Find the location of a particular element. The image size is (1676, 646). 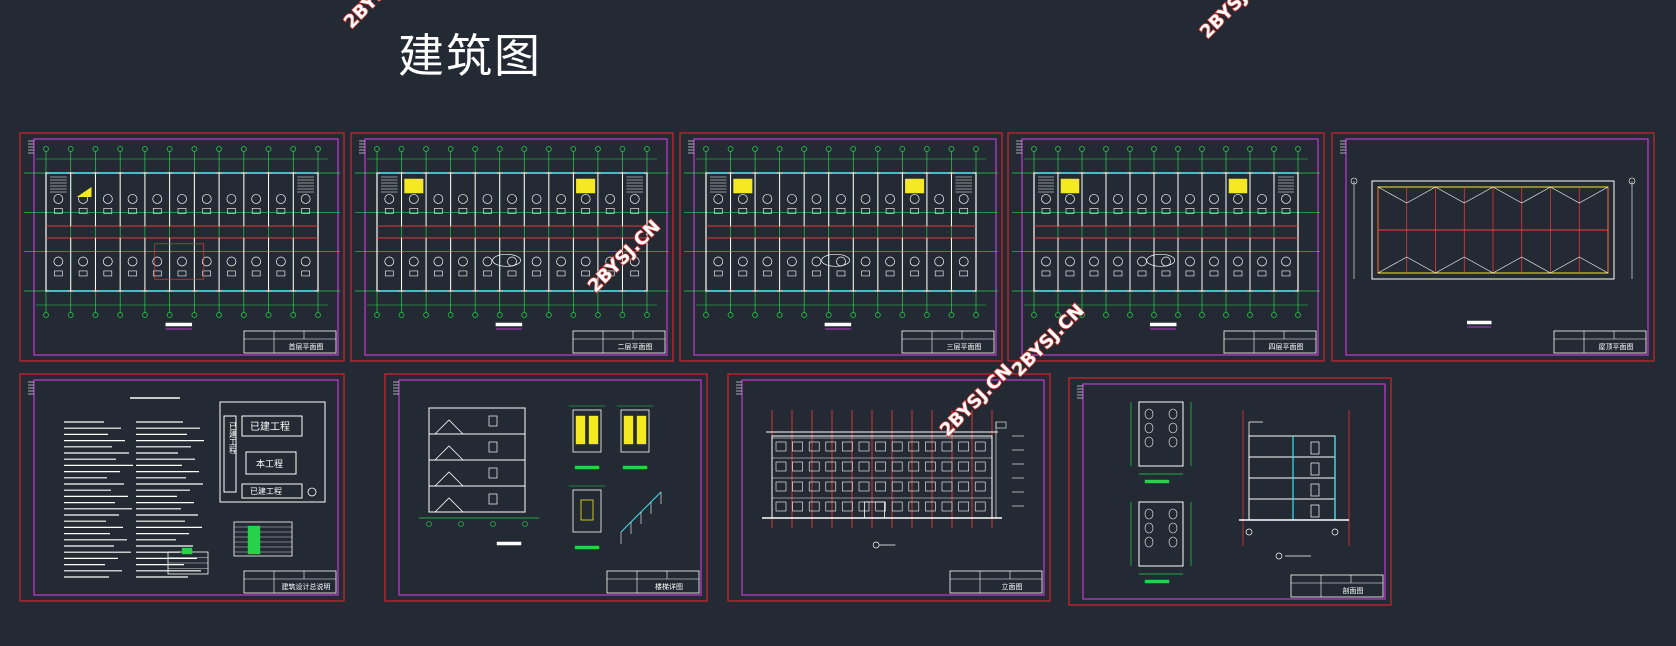

title-block: 建筑设计总说明 is located at coordinates (290, 582).